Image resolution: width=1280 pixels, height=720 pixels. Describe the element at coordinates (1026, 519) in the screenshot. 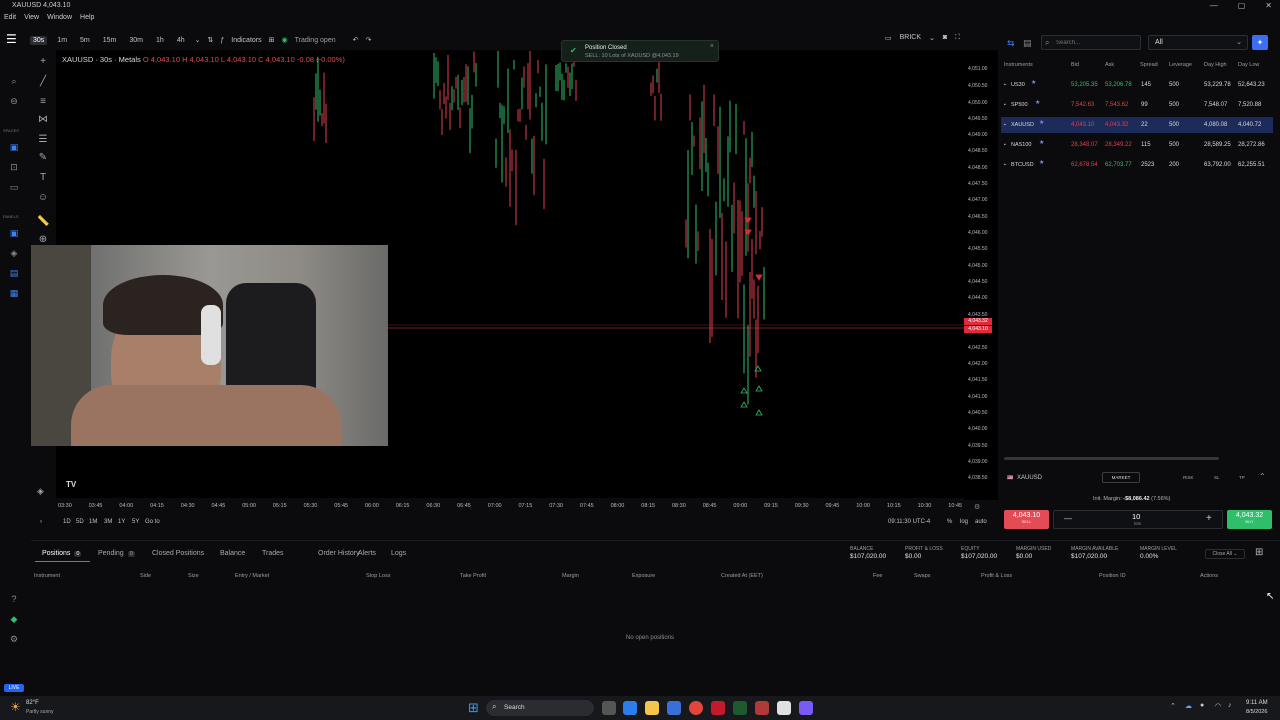

I see `sell-button: 4,043.10 SELL` at that location.